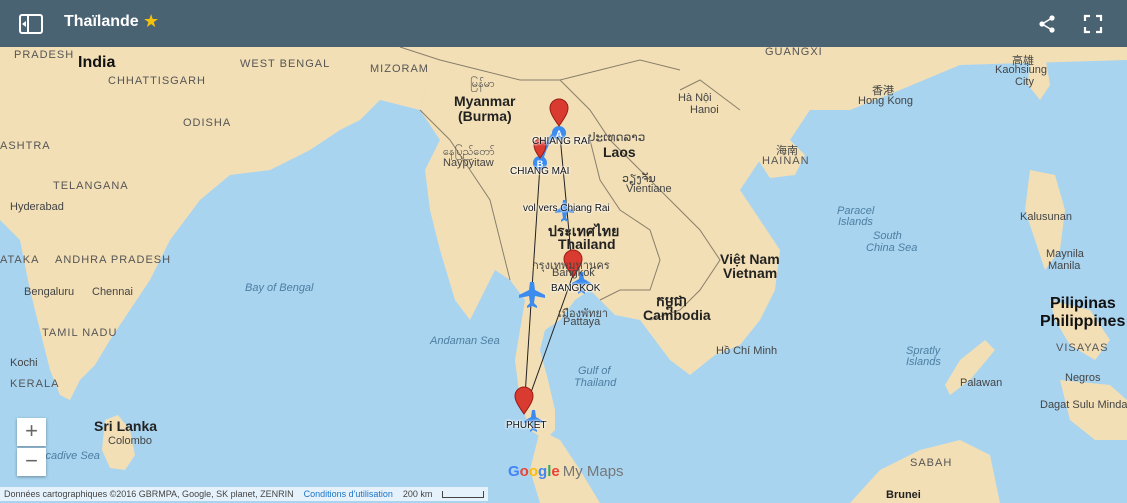 This screenshot has width=1127, height=503. Describe the element at coordinates (750, 273) in the screenshot. I see `label-vietnam-2: Vietnam` at that location.